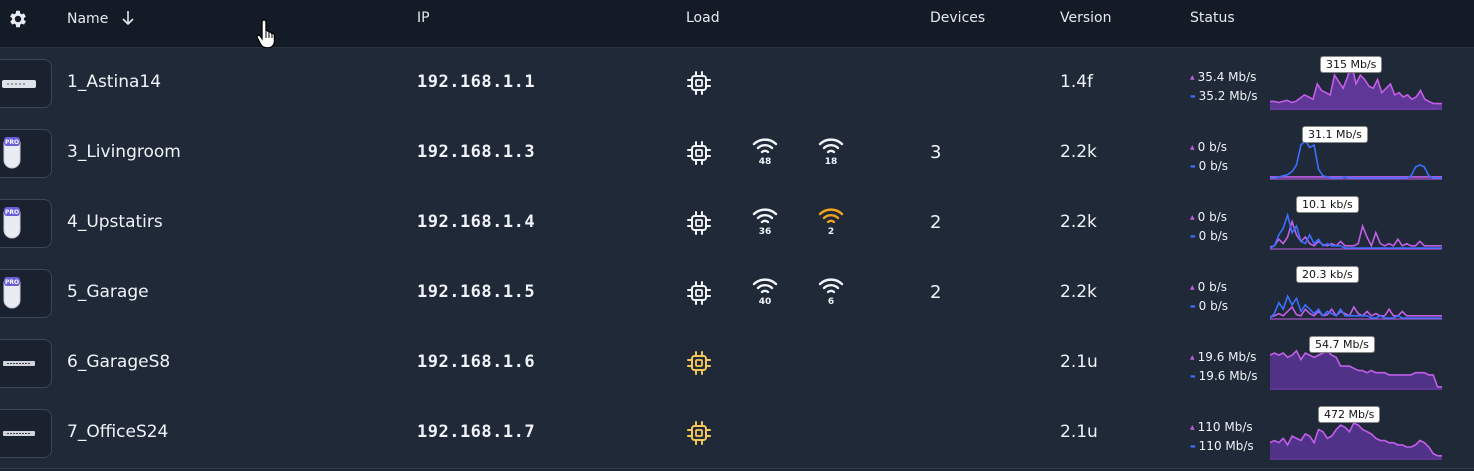 The height and width of the screenshot is (471, 1474). Describe the element at coordinates (108, 292) in the screenshot. I see `device-name: 5_Garage` at that location.